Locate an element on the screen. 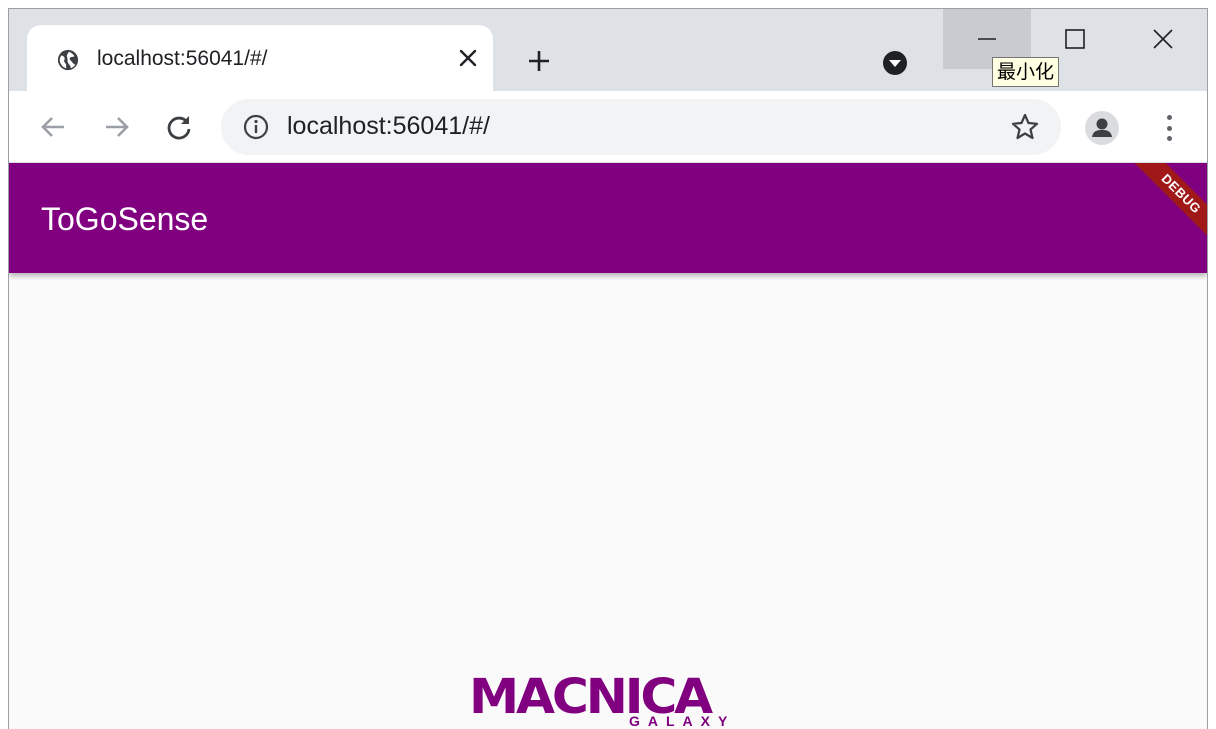 This screenshot has height=729, width=1216. window-close-icon is located at coordinates (1163, 39).